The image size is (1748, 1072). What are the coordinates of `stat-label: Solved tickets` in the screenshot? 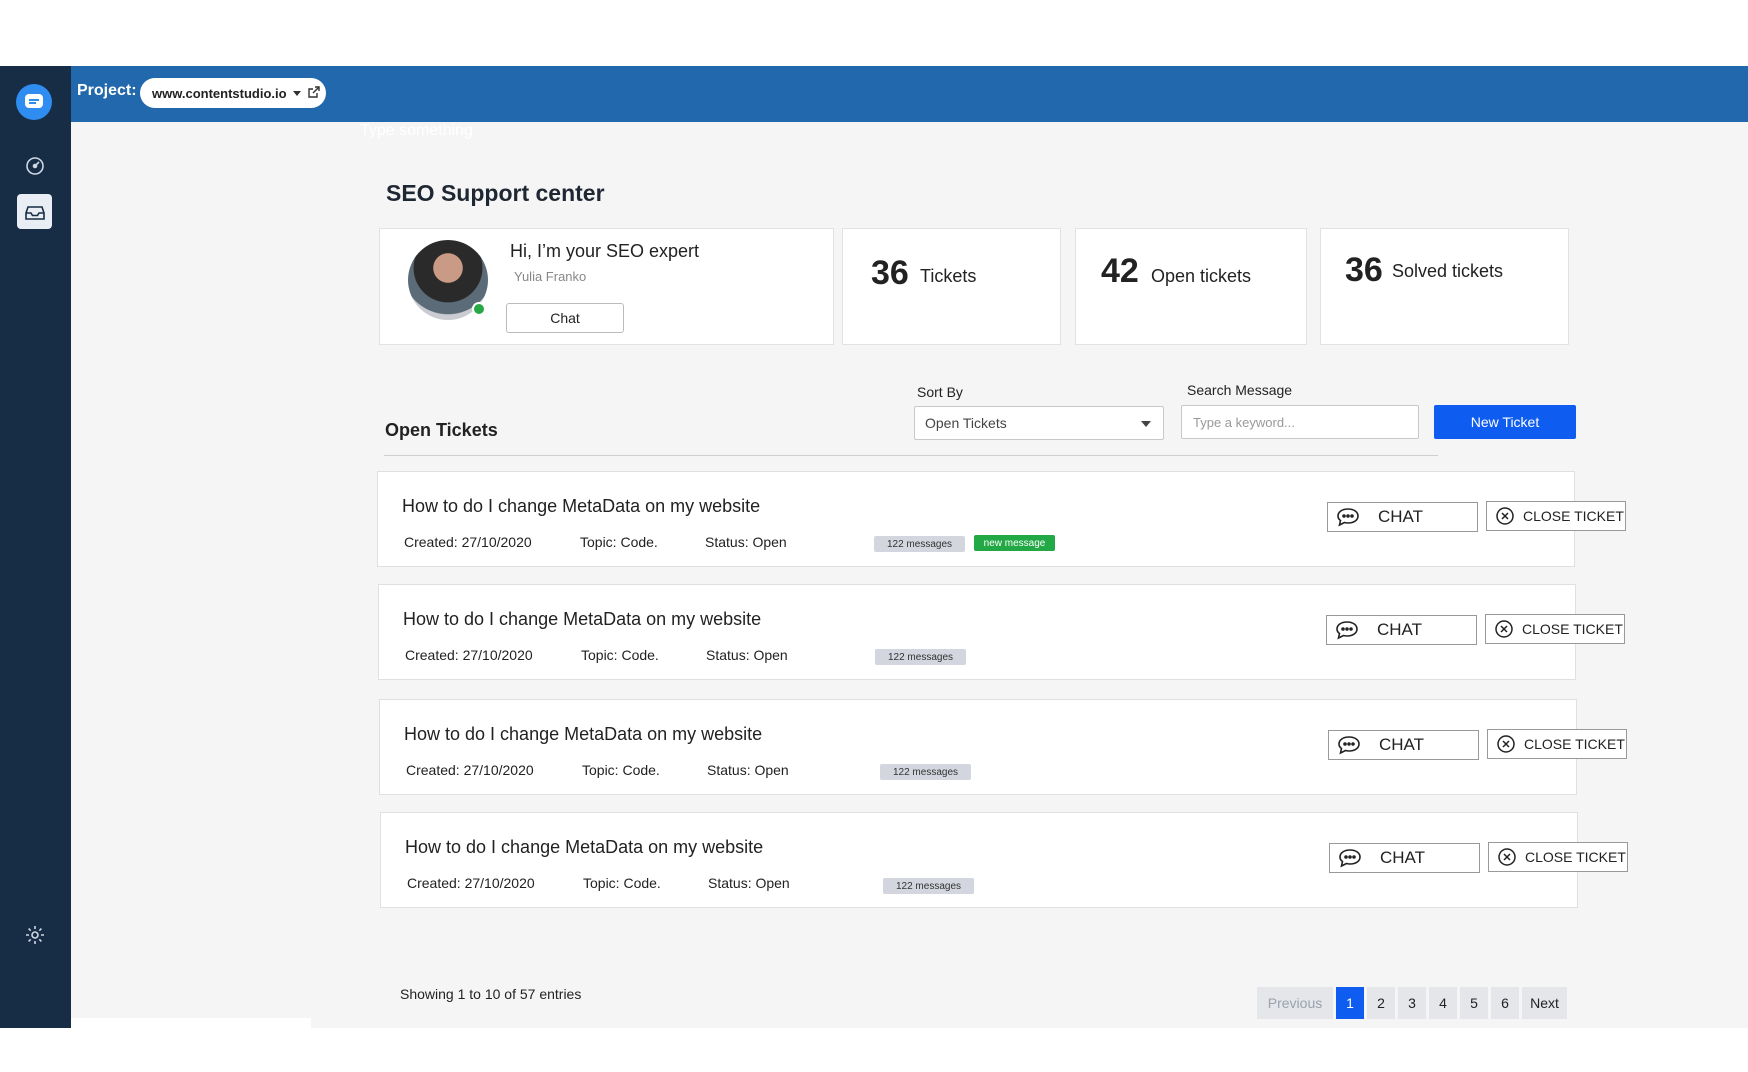 It's located at (1448, 271).